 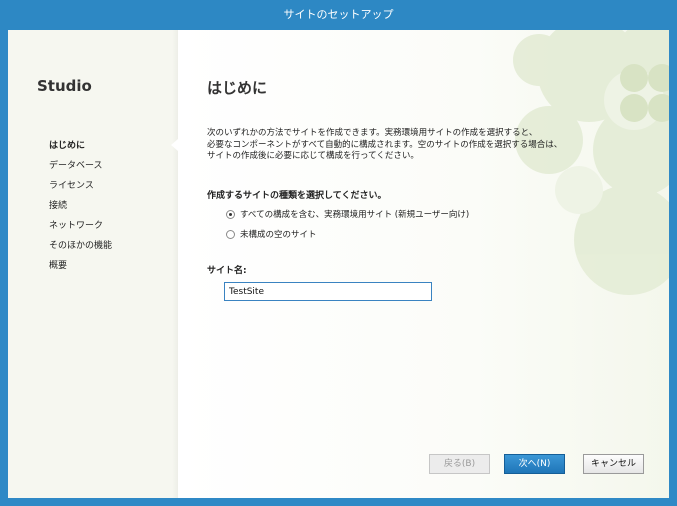 I want to click on nav-item-license: ライセンス, so click(x=80, y=186).